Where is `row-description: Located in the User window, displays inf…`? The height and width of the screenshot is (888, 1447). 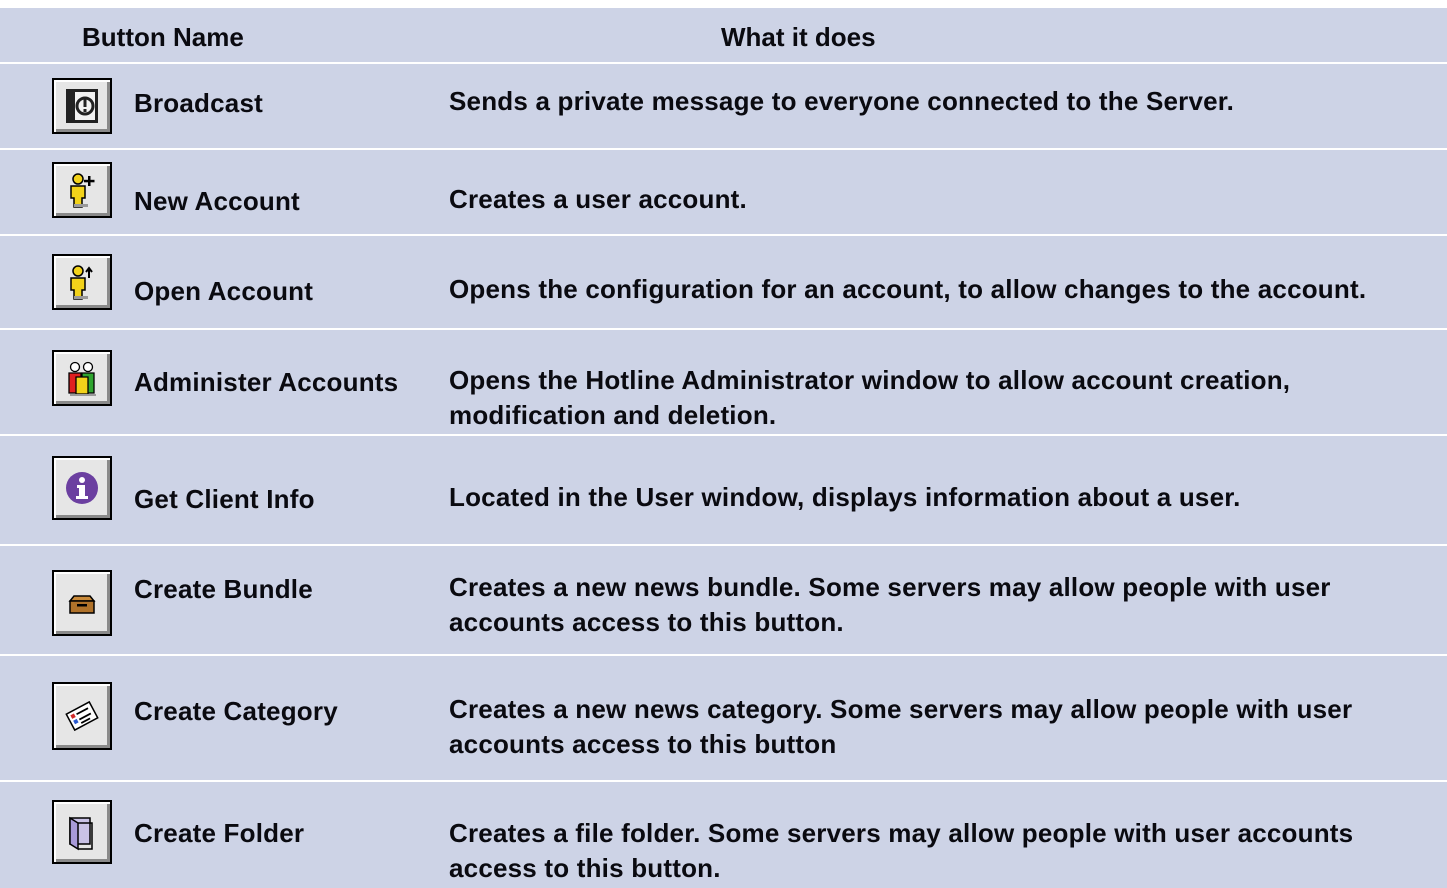 row-description: Located in the User window, displays inf… is located at coordinates (845, 497).